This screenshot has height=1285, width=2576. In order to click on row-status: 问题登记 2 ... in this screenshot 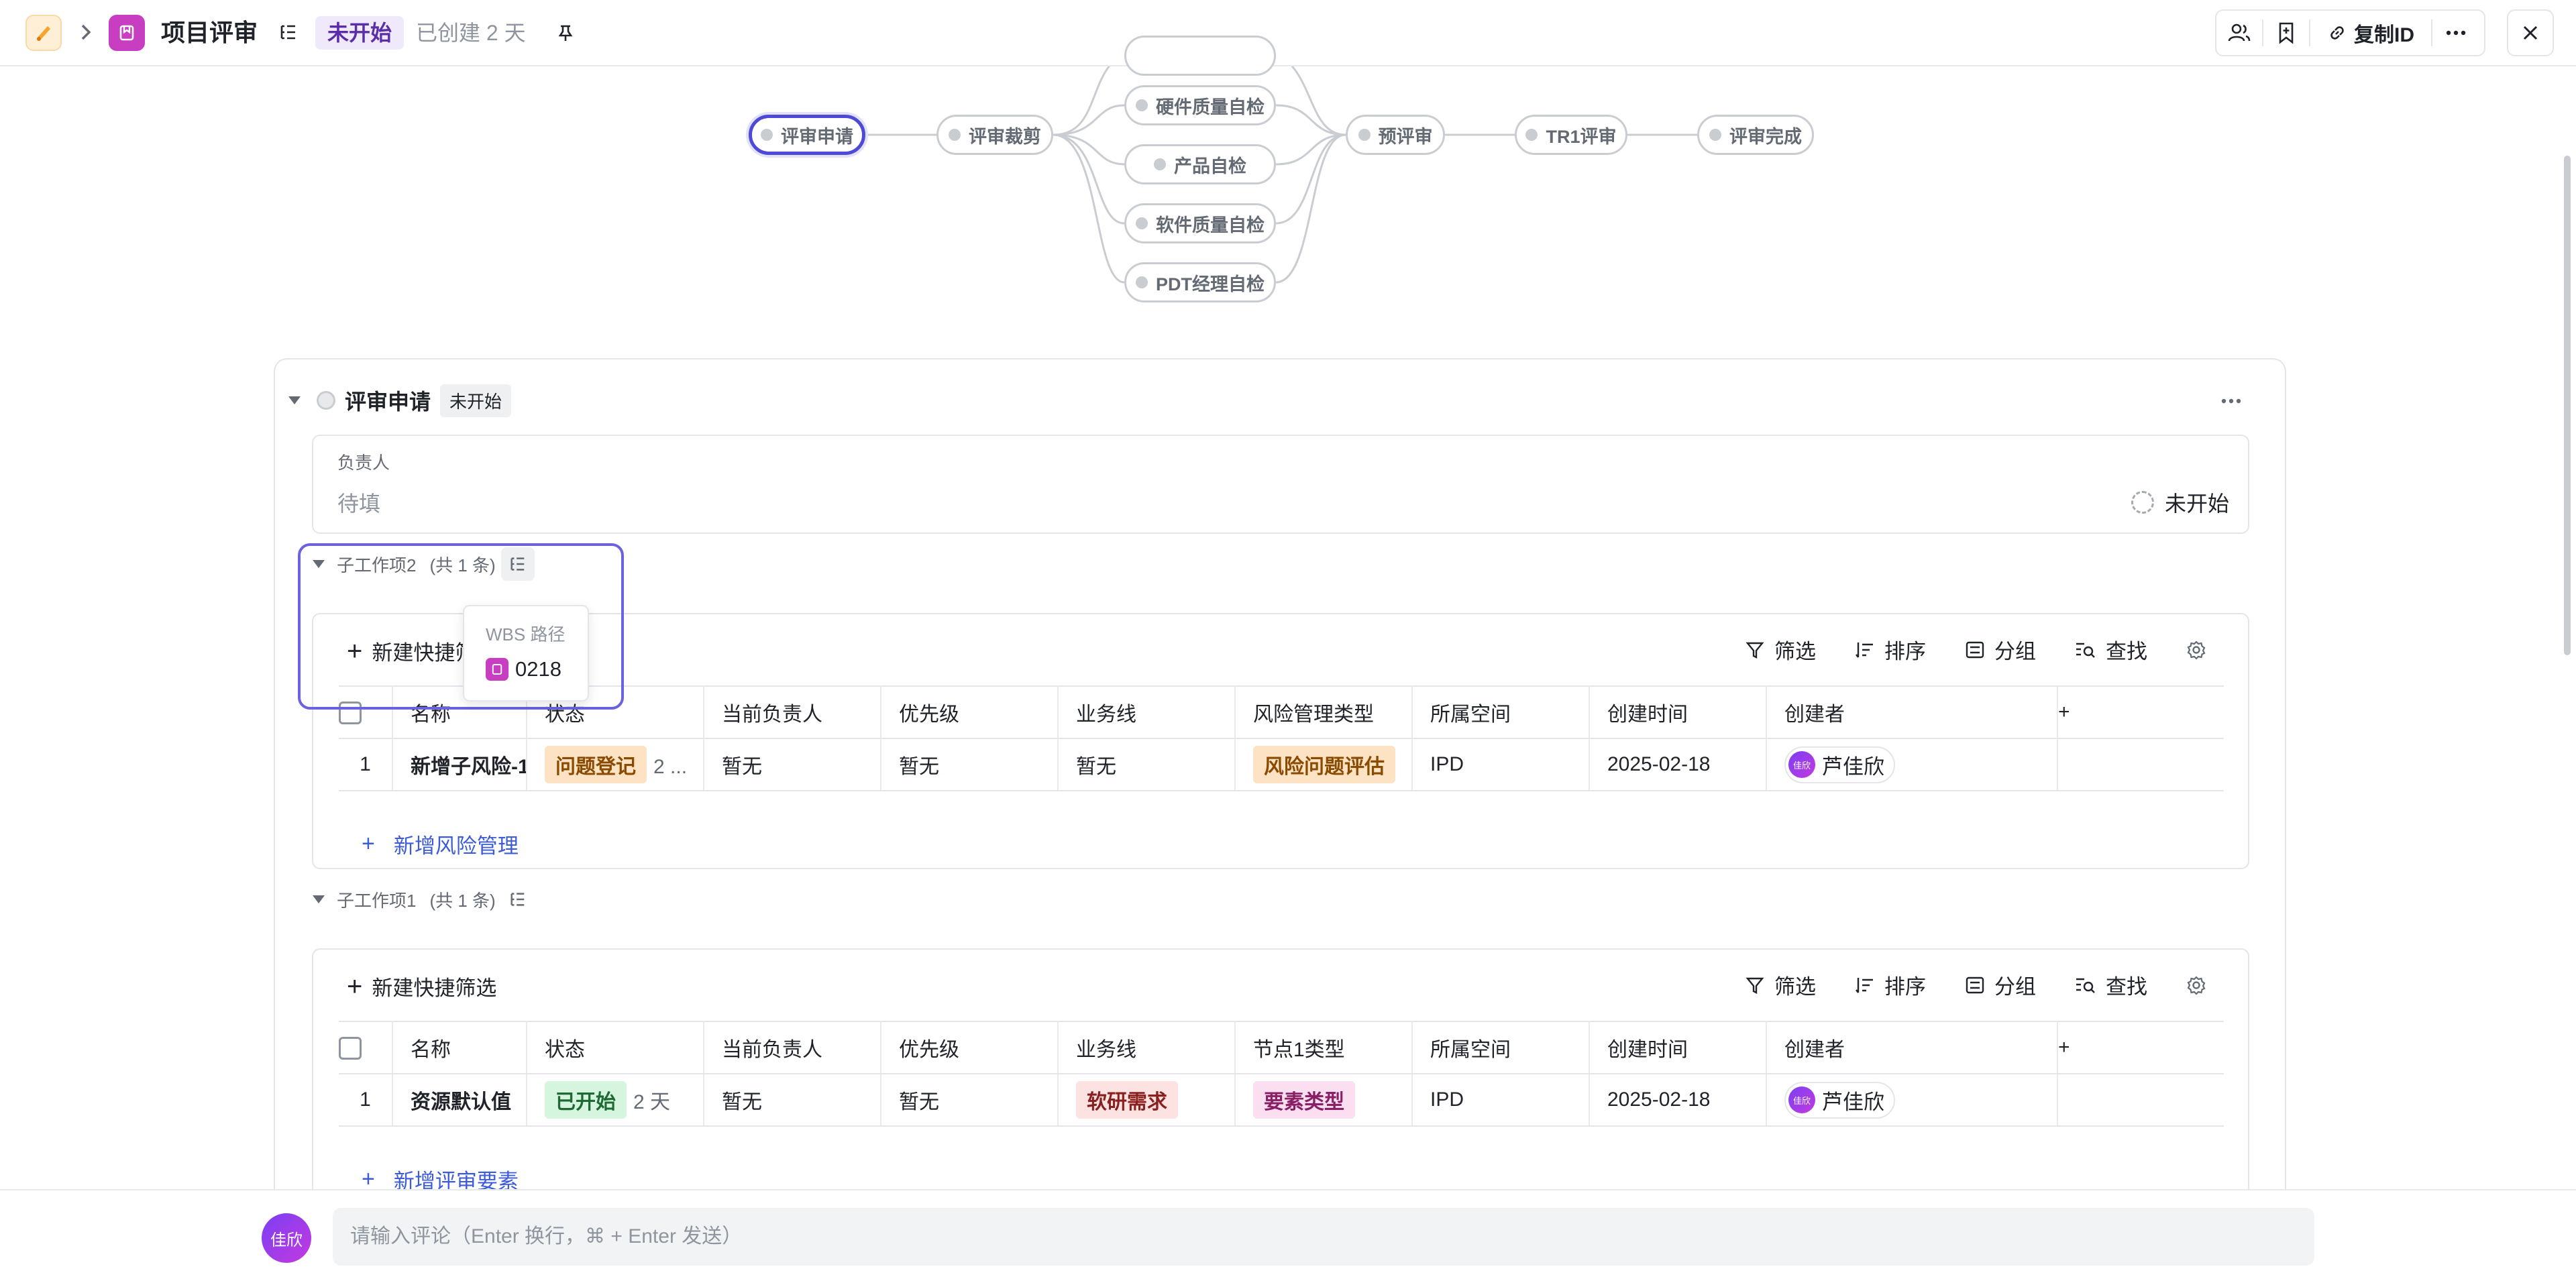, I will do `click(615, 764)`.